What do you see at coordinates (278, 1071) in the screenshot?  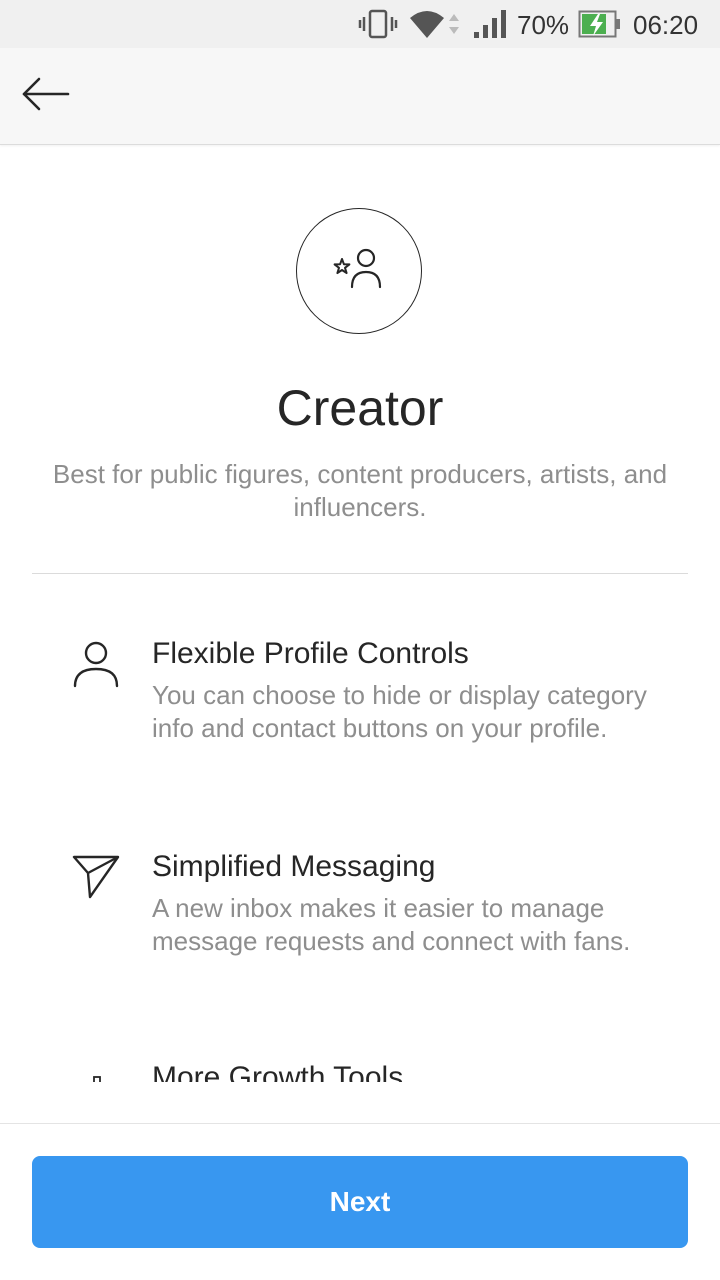 I see `feature-title: More Growth Tools` at bounding box center [278, 1071].